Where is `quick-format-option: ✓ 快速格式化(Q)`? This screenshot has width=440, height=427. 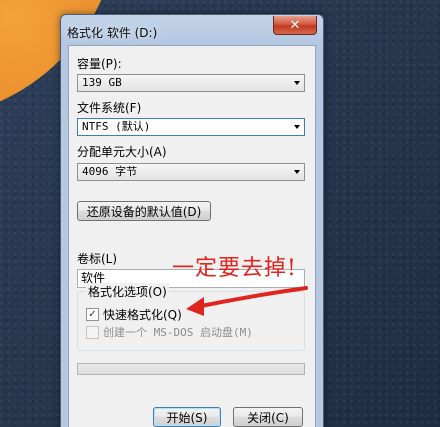
quick-format-option: ✓ 快速格式化(Q) is located at coordinates (134, 314).